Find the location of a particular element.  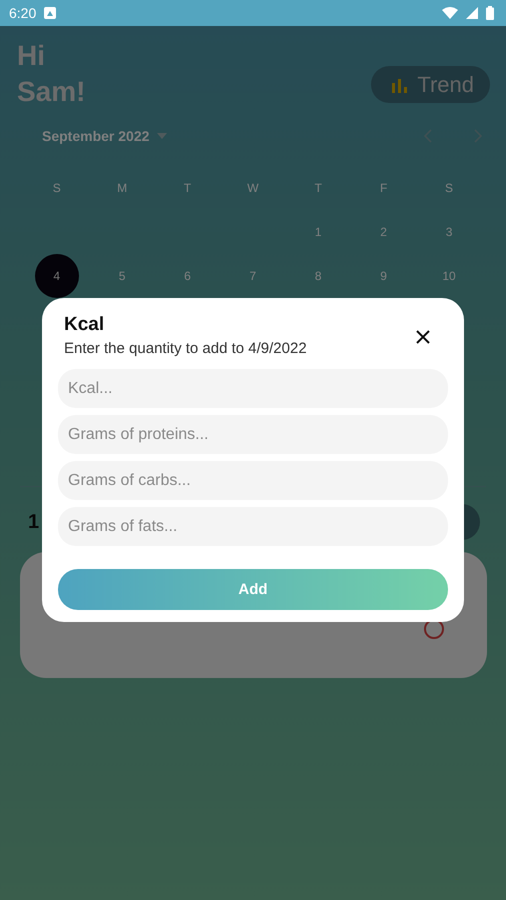

calendar-day: 6 is located at coordinates (187, 276).